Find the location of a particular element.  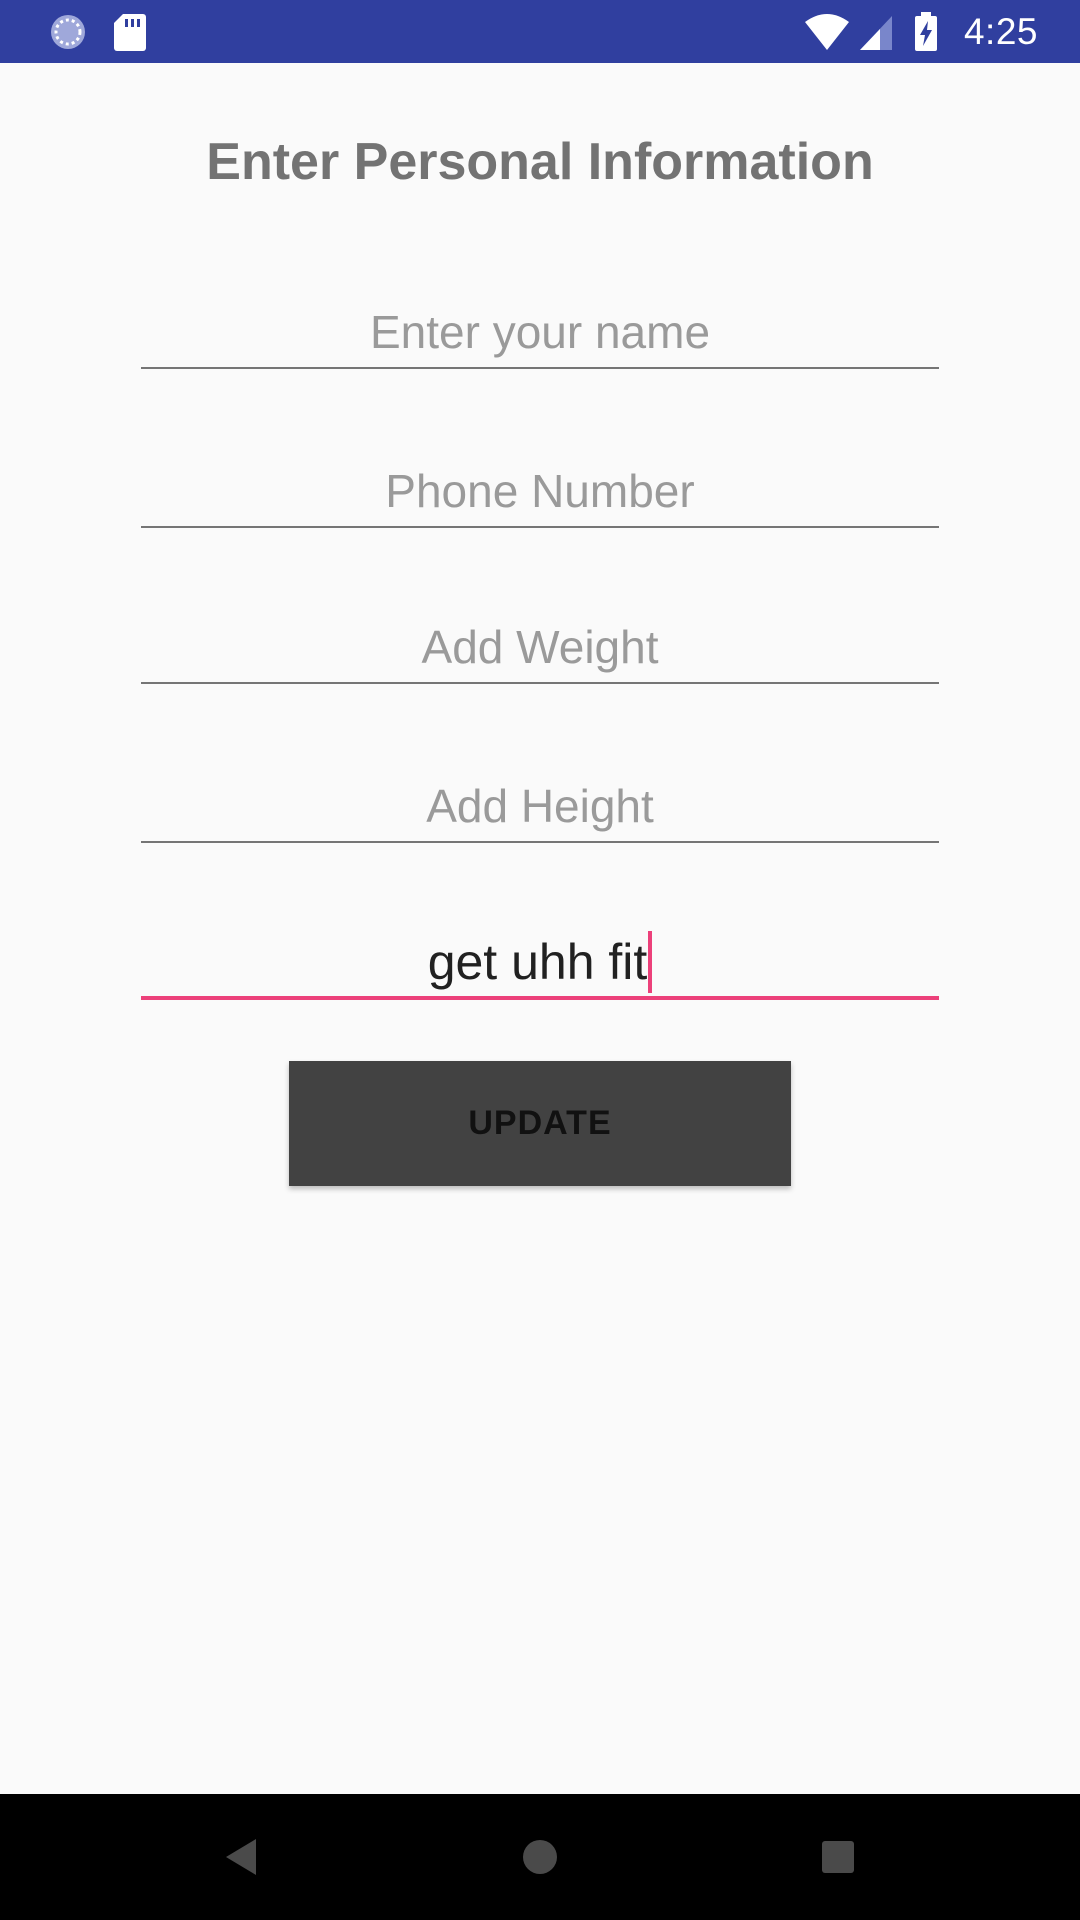

height-input is located at coordinates (540, 802).